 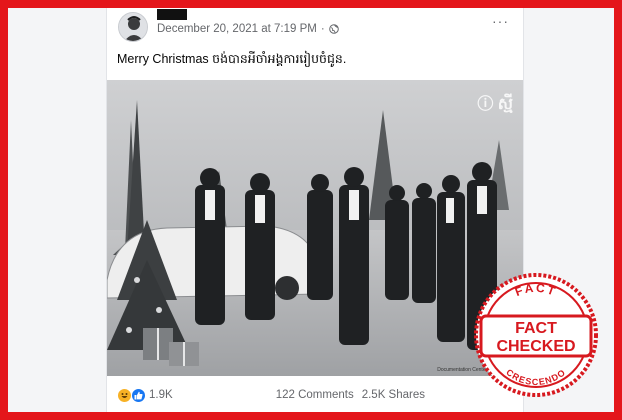 I want to click on fact-checked-stamp: FACT CRESCENDO FACT CHECKED, so click(x=536, y=335).